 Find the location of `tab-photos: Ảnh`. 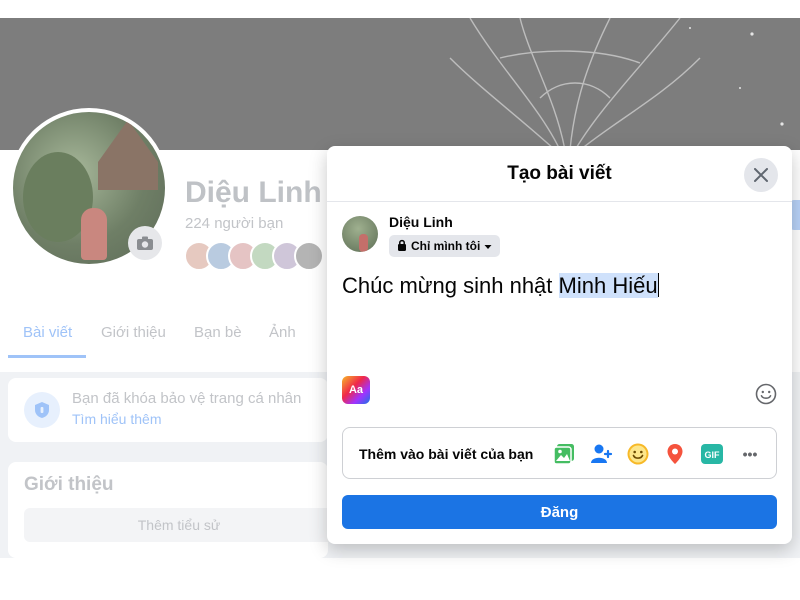

tab-photos: Ảnh is located at coordinates (282, 332).